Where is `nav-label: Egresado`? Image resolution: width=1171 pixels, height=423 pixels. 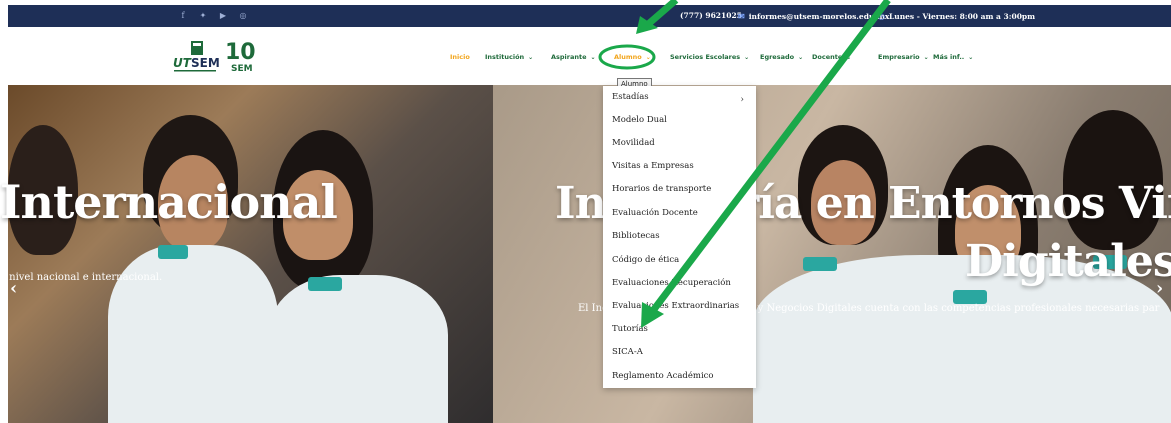 nav-label: Egresado is located at coordinates (777, 57).